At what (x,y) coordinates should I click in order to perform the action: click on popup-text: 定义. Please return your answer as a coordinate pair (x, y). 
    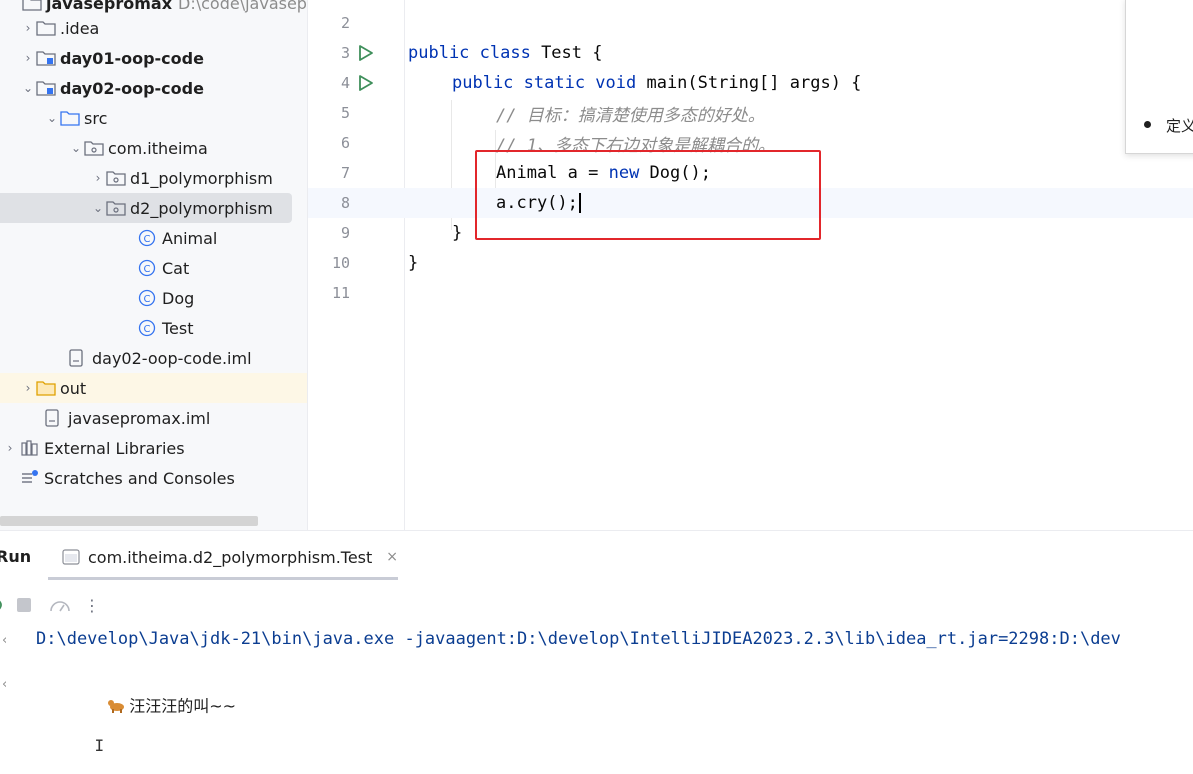
    Looking at the image, I should click on (1179, 126).